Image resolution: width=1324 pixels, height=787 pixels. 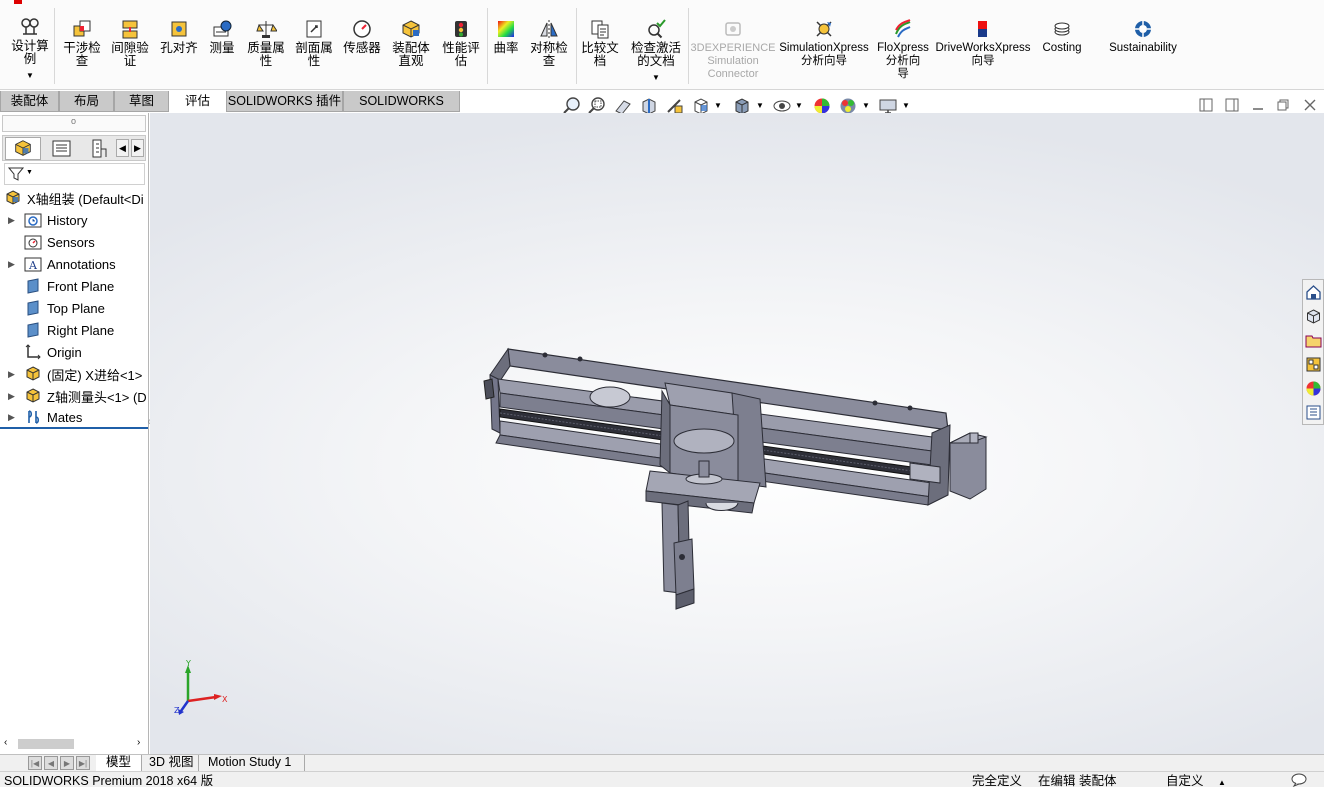 I want to click on sensor-icon, so click(x=362, y=29).